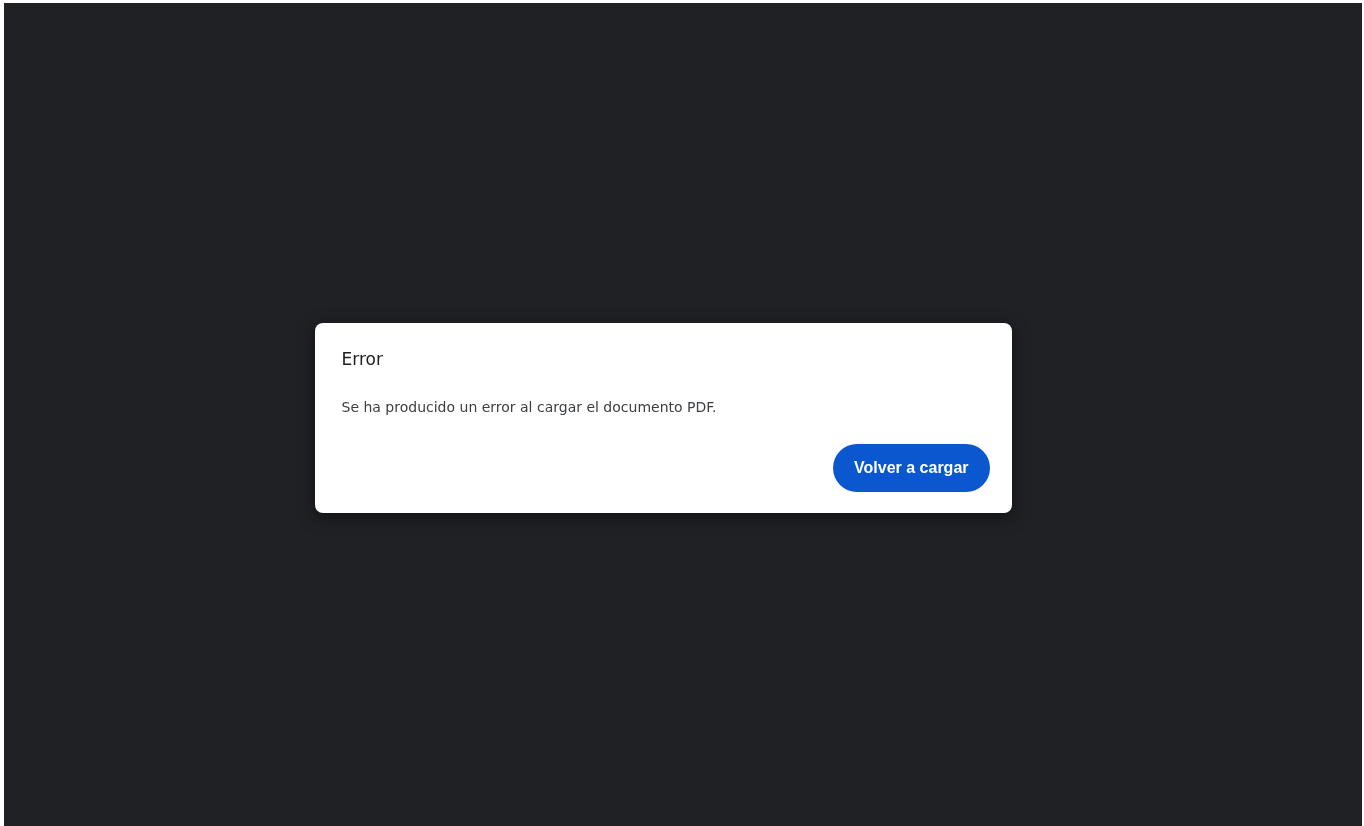 The image size is (1364, 826). What do you see at coordinates (911, 467) in the screenshot?
I see `reload-button: Volver a cargar` at bounding box center [911, 467].